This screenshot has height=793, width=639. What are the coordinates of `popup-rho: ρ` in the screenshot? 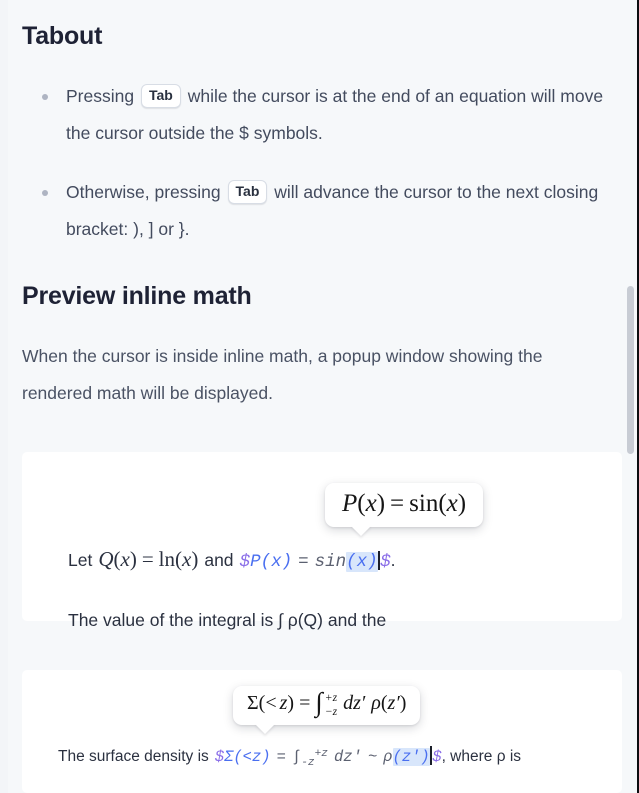 It's located at (376, 703).